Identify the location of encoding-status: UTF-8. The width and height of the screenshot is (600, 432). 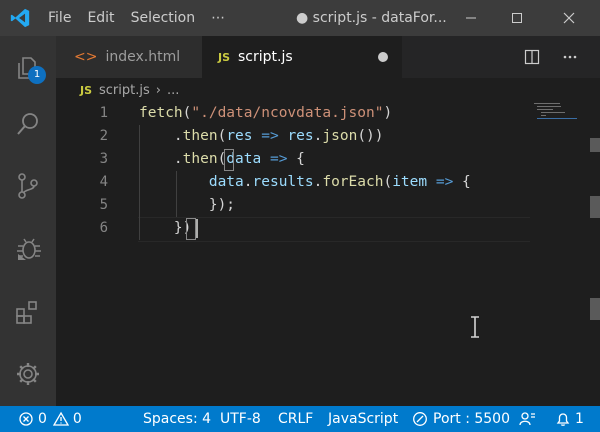
(240, 419).